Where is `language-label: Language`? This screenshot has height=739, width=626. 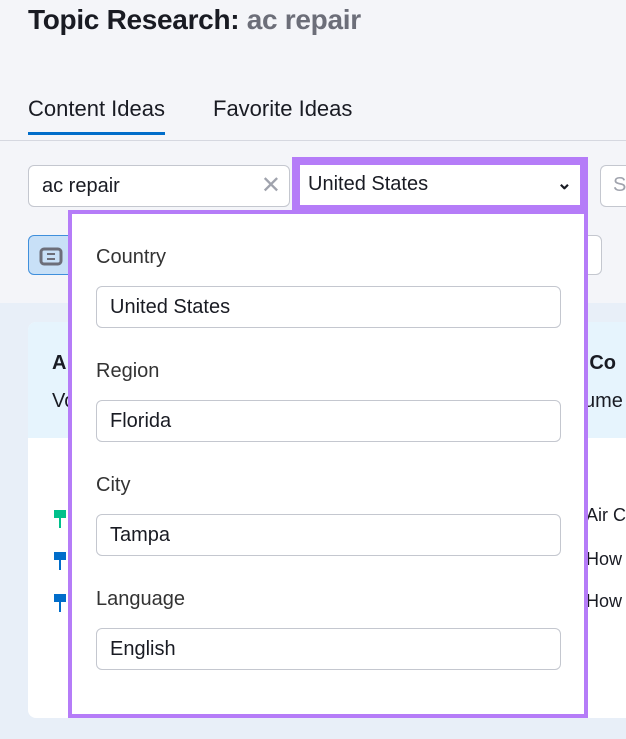
language-label: Language is located at coordinates (140, 599).